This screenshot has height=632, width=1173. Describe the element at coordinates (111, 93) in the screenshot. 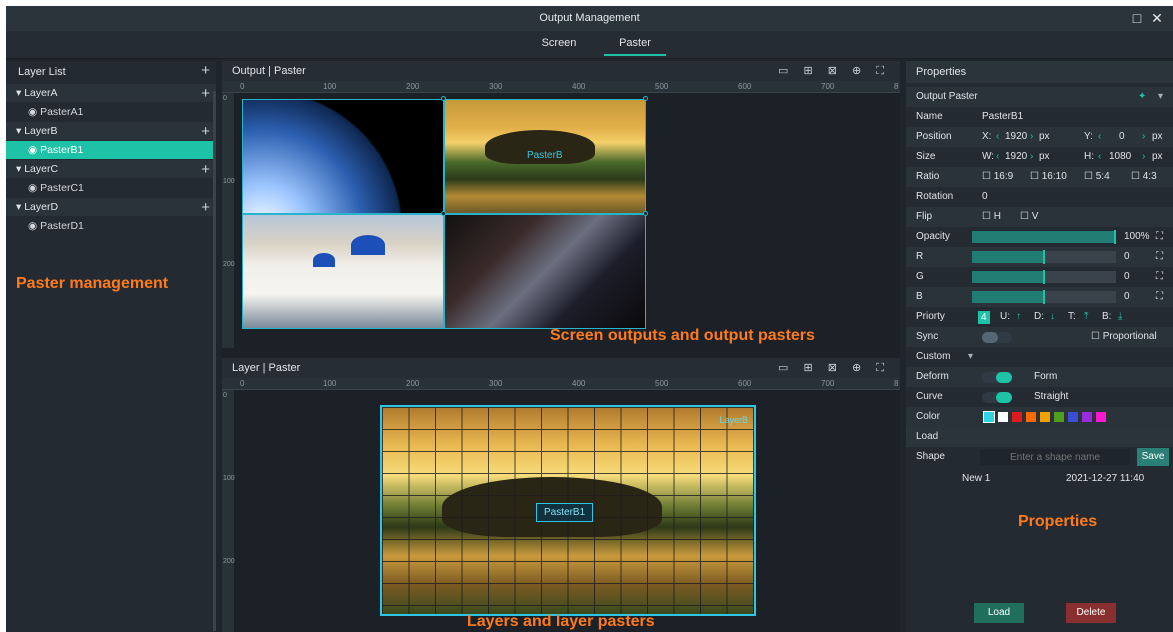

I see `layer-item-a: ▾ LayerA +` at that location.